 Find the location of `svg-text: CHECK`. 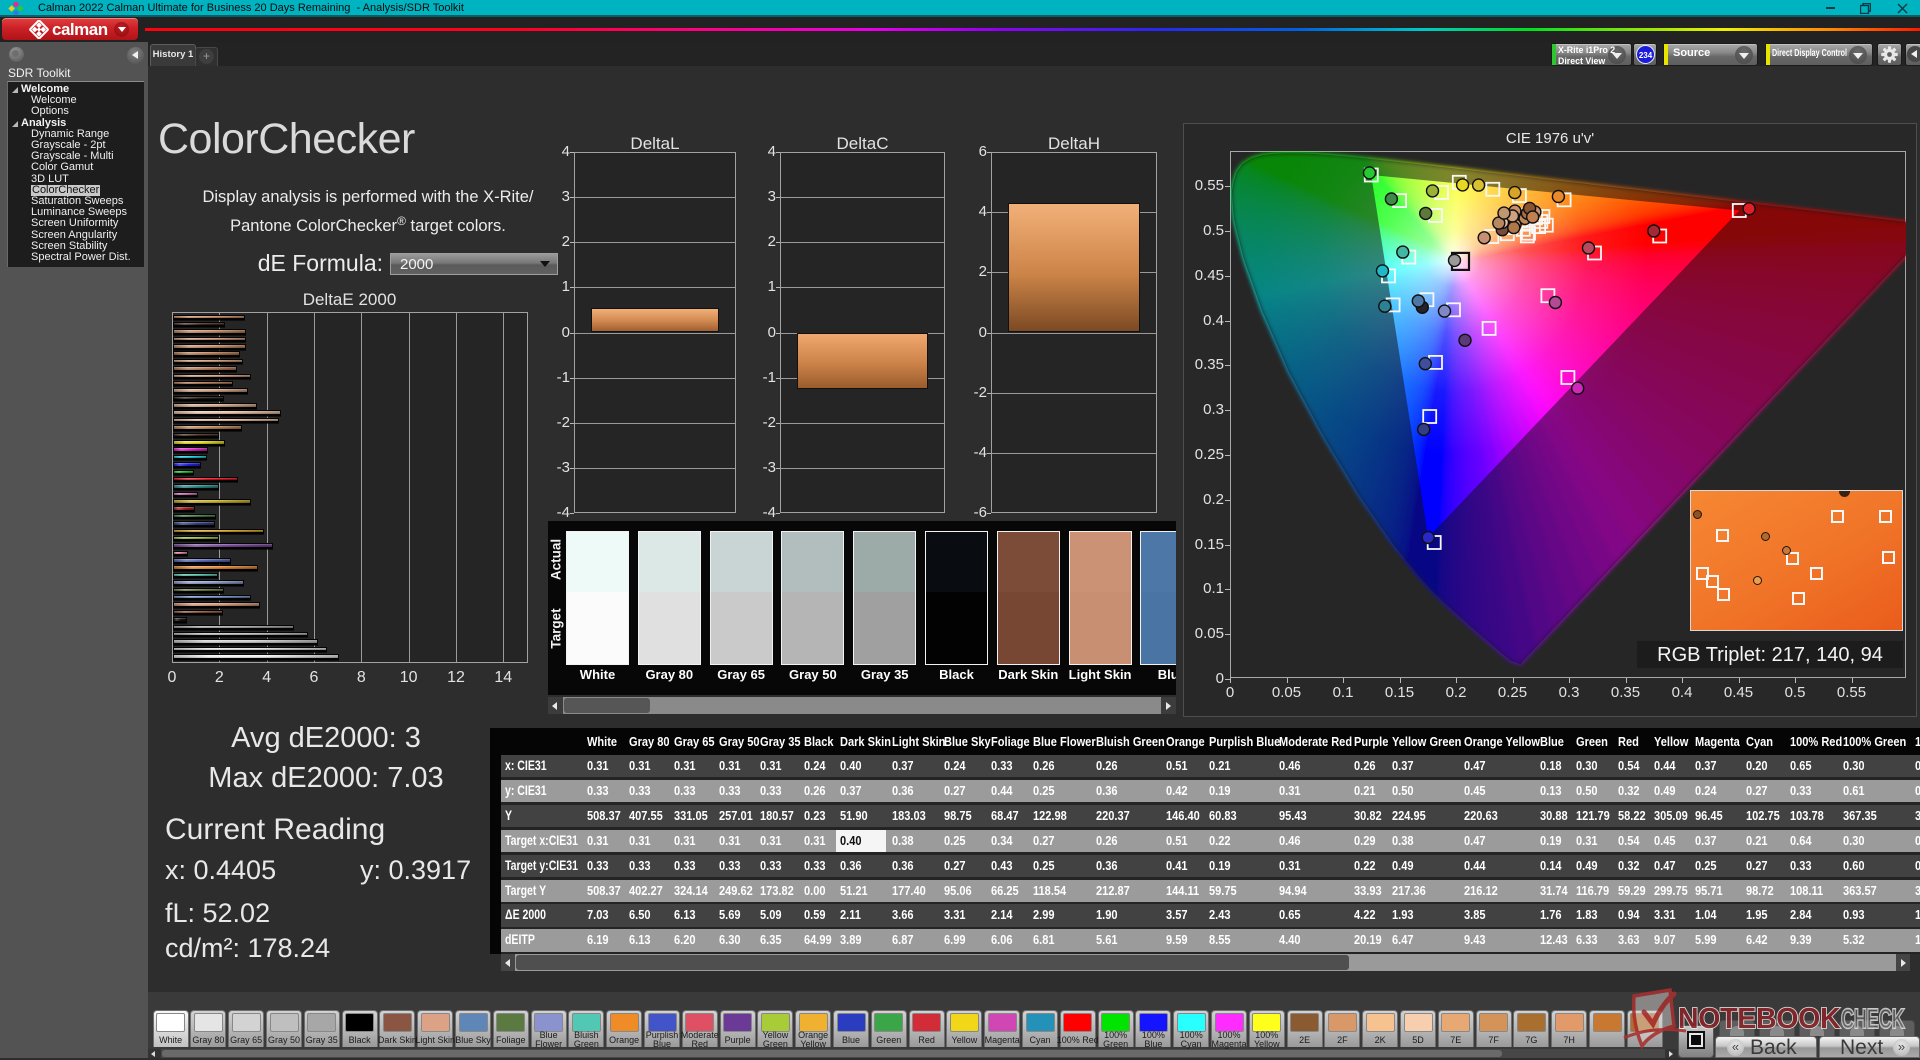

svg-text: CHECK is located at coordinates (1873, 1018).